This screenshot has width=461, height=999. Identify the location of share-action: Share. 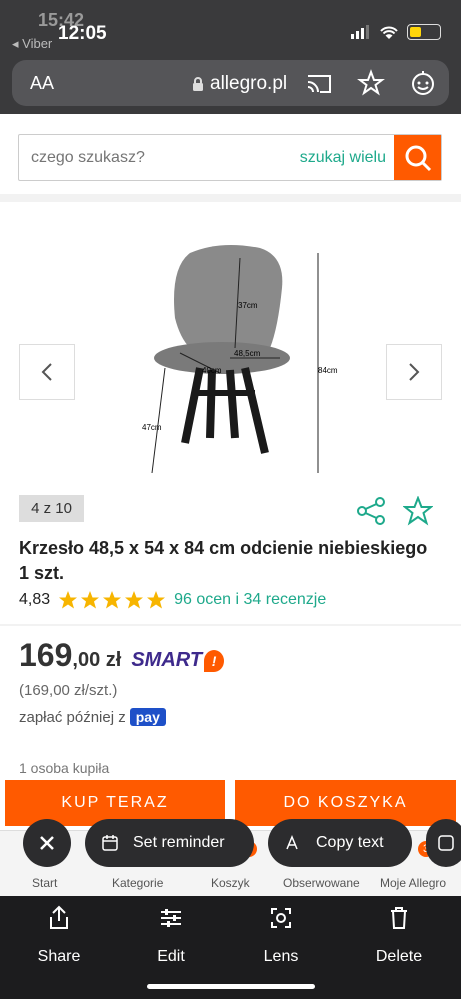
(59, 931).